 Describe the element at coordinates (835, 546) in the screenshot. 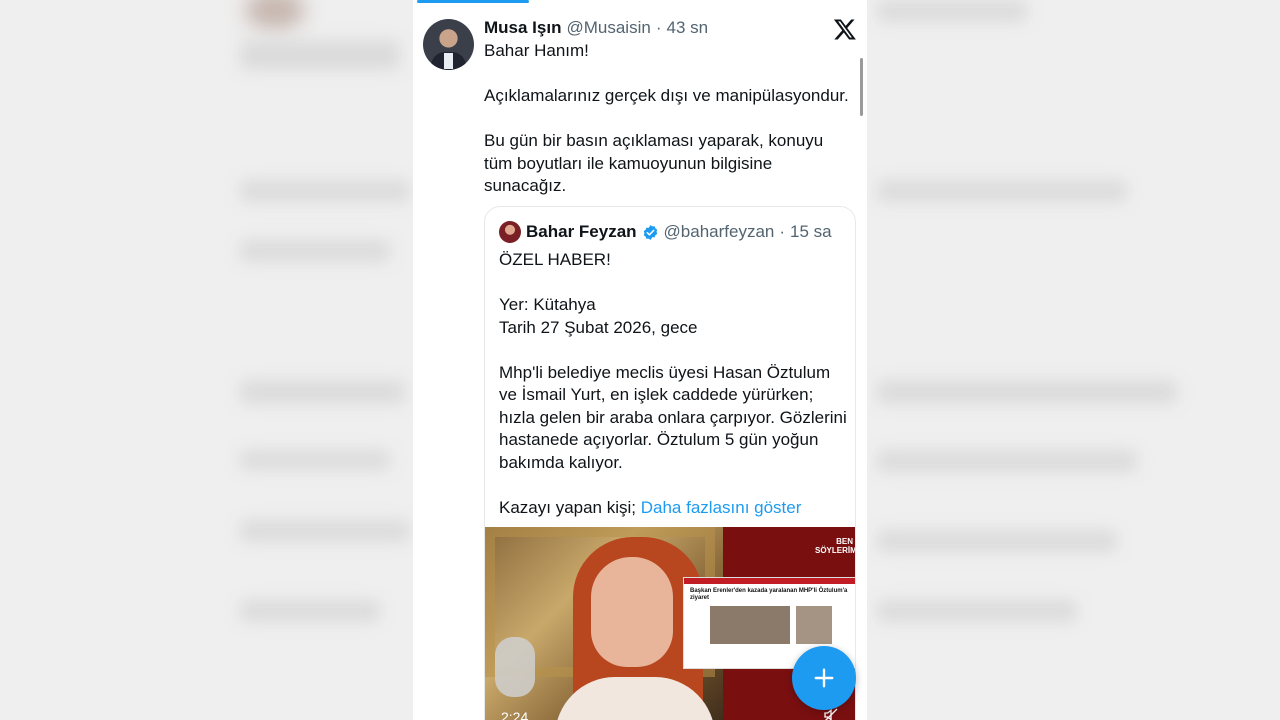

I see `channel-logo: BEN SÖYLERİM!` at that location.